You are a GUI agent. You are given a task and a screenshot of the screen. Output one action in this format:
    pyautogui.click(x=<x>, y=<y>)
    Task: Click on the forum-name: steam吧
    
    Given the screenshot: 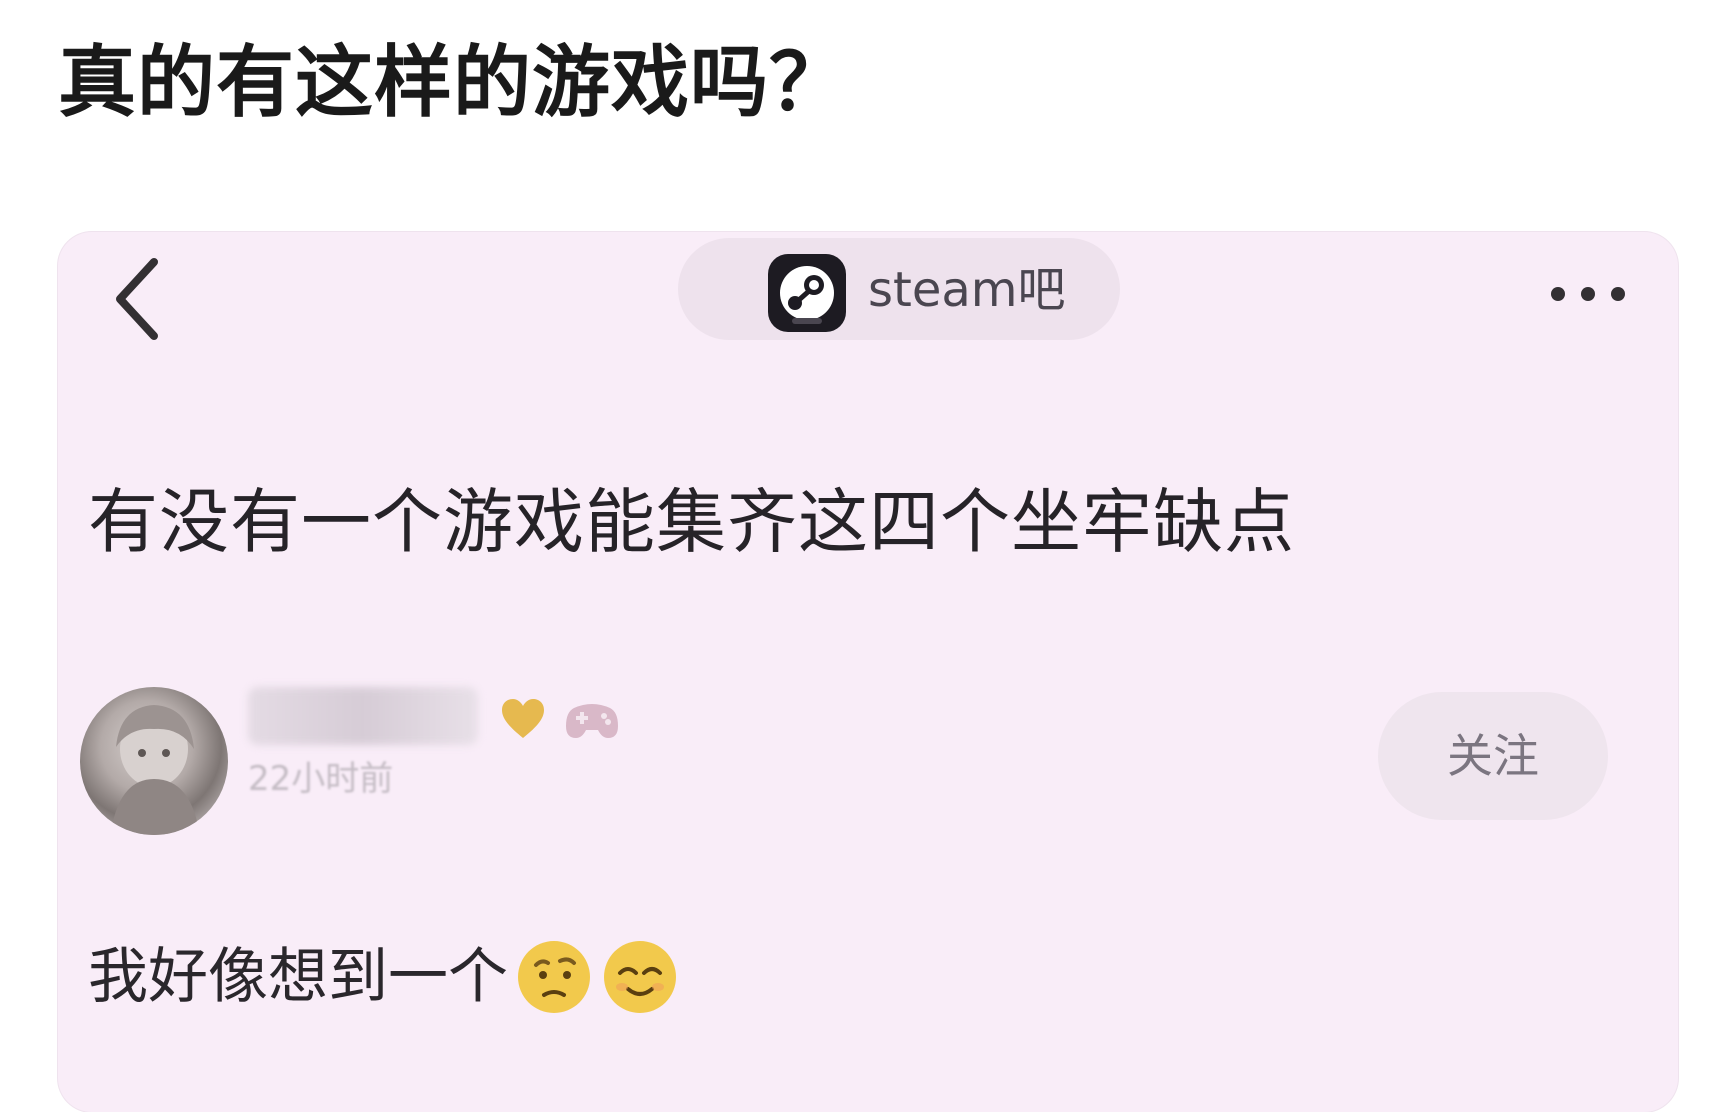 What is the action you would take?
    pyautogui.click(x=967, y=290)
    